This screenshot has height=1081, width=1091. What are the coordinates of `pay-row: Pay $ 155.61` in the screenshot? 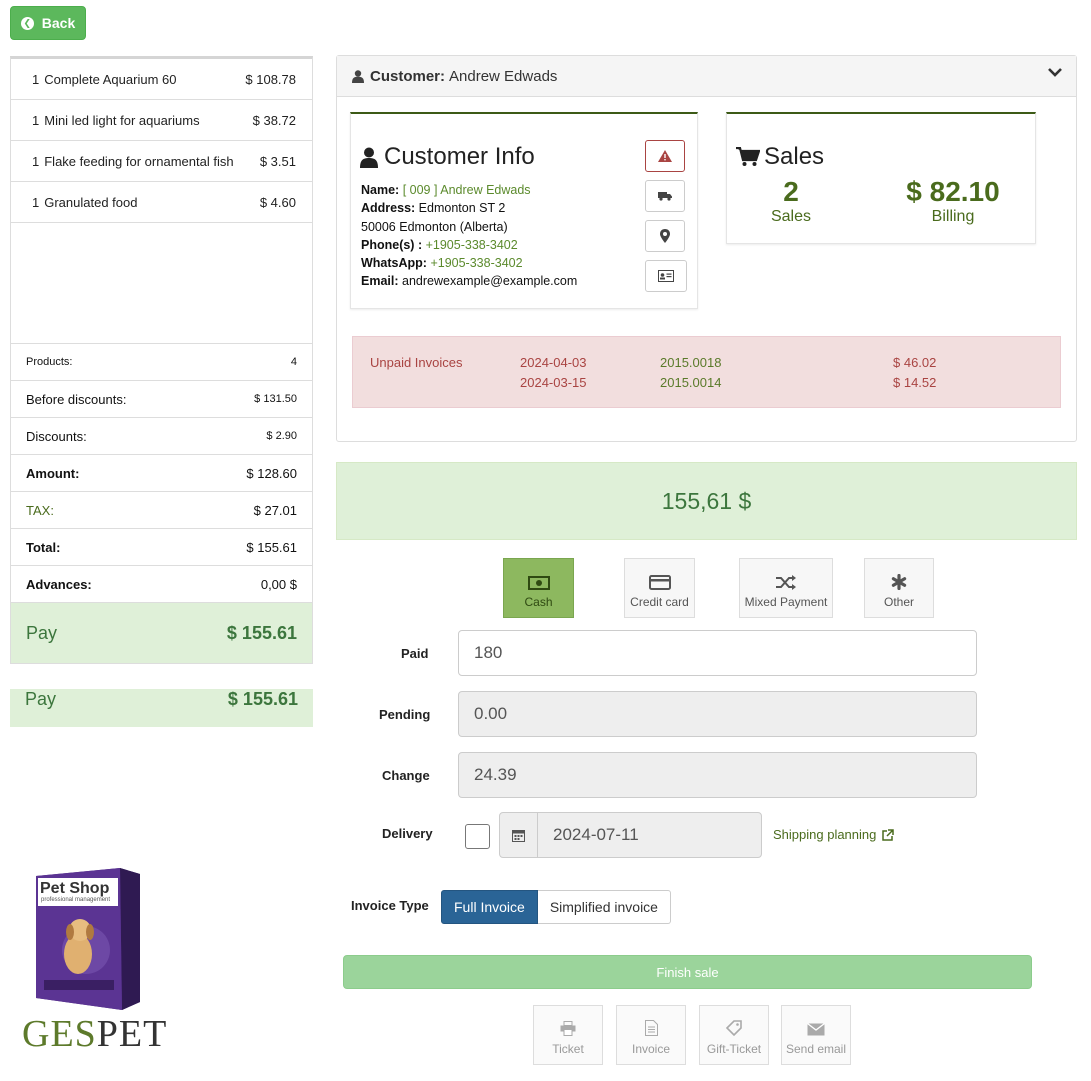 It's located at (161, 633).